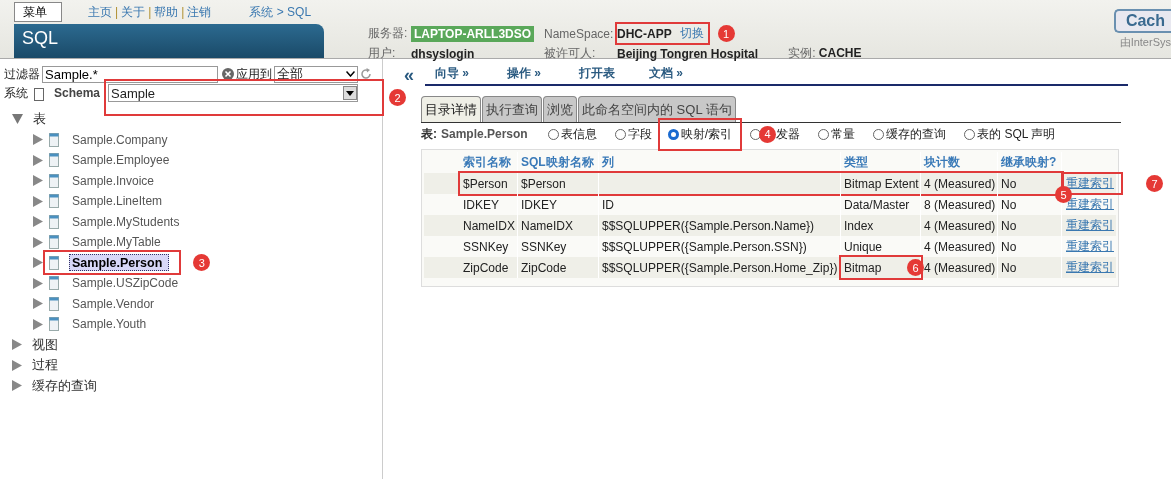 This screenshot has width=1171, height=479. Describe the element at coordinates (117, 201) in the screenshot. I see `tree-item: Sample.LineItem` at that location.